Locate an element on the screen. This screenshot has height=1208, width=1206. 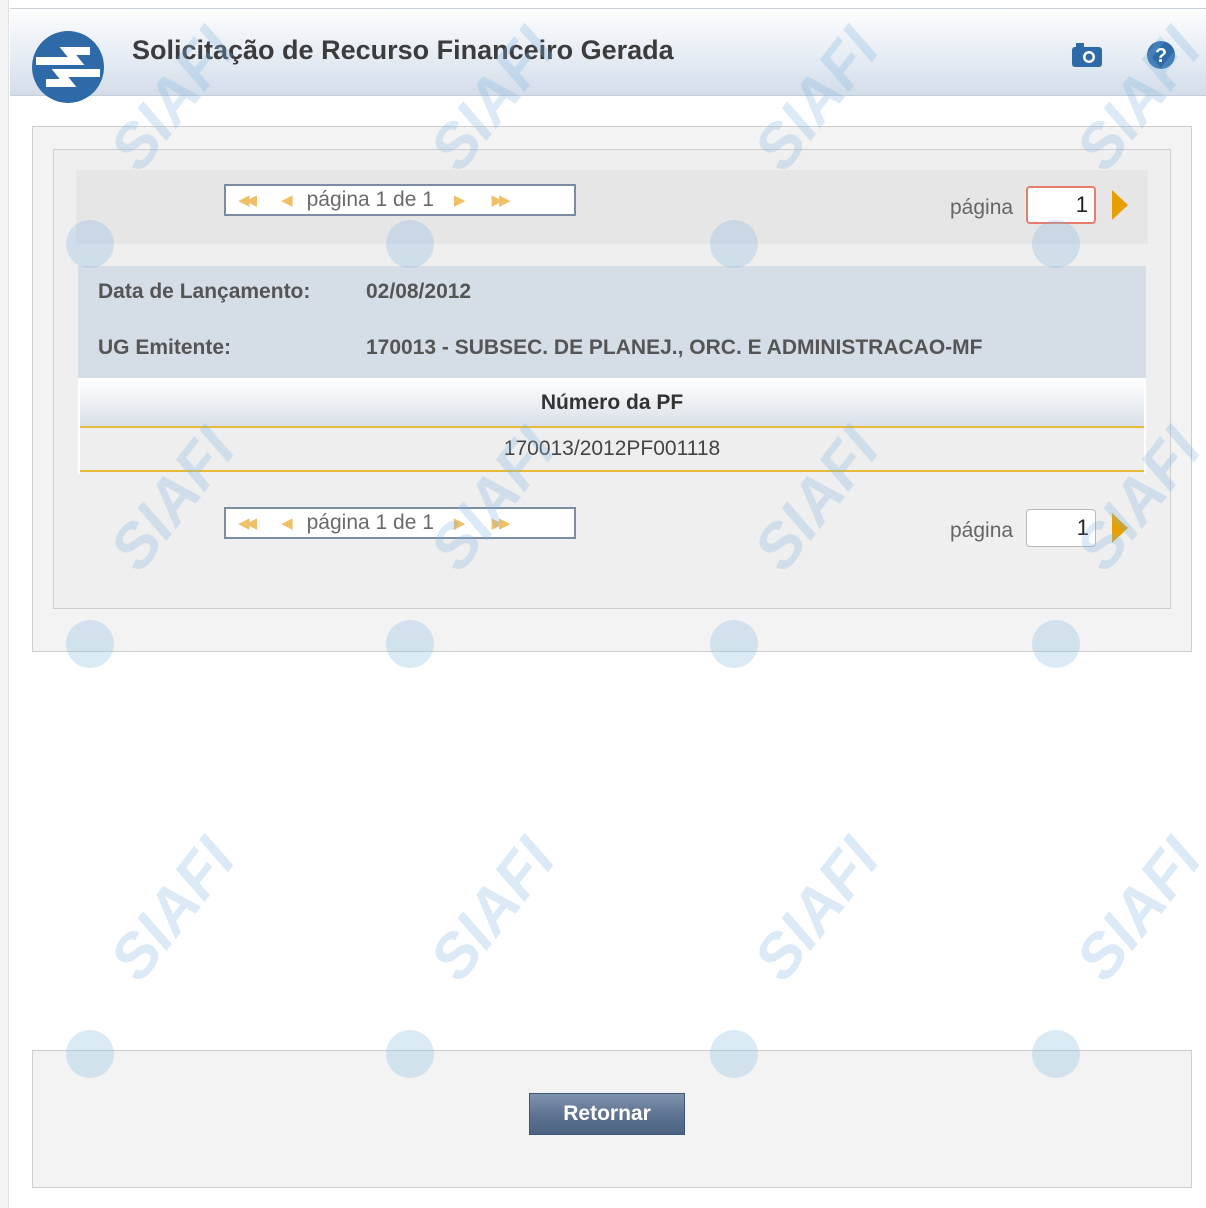
data-lancamento-value: 02/08/2012 is located at coordinates (419, 291).